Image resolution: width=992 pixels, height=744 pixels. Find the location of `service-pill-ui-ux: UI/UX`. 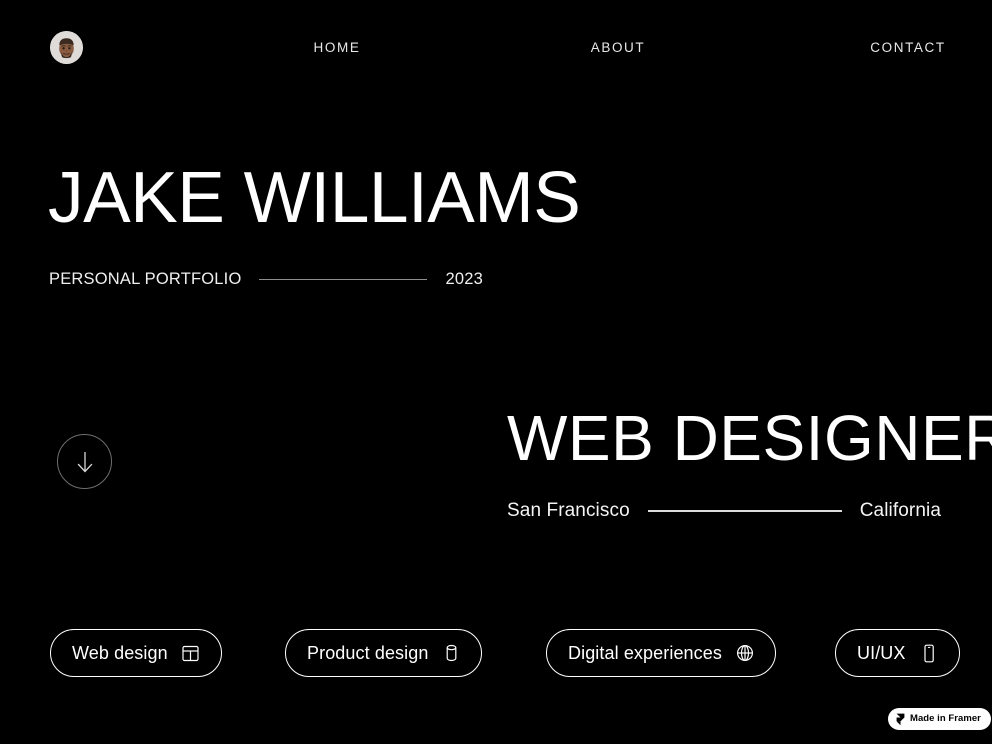

service-pill-ui-ux: UI/UX is located at coordinates (897, 653).